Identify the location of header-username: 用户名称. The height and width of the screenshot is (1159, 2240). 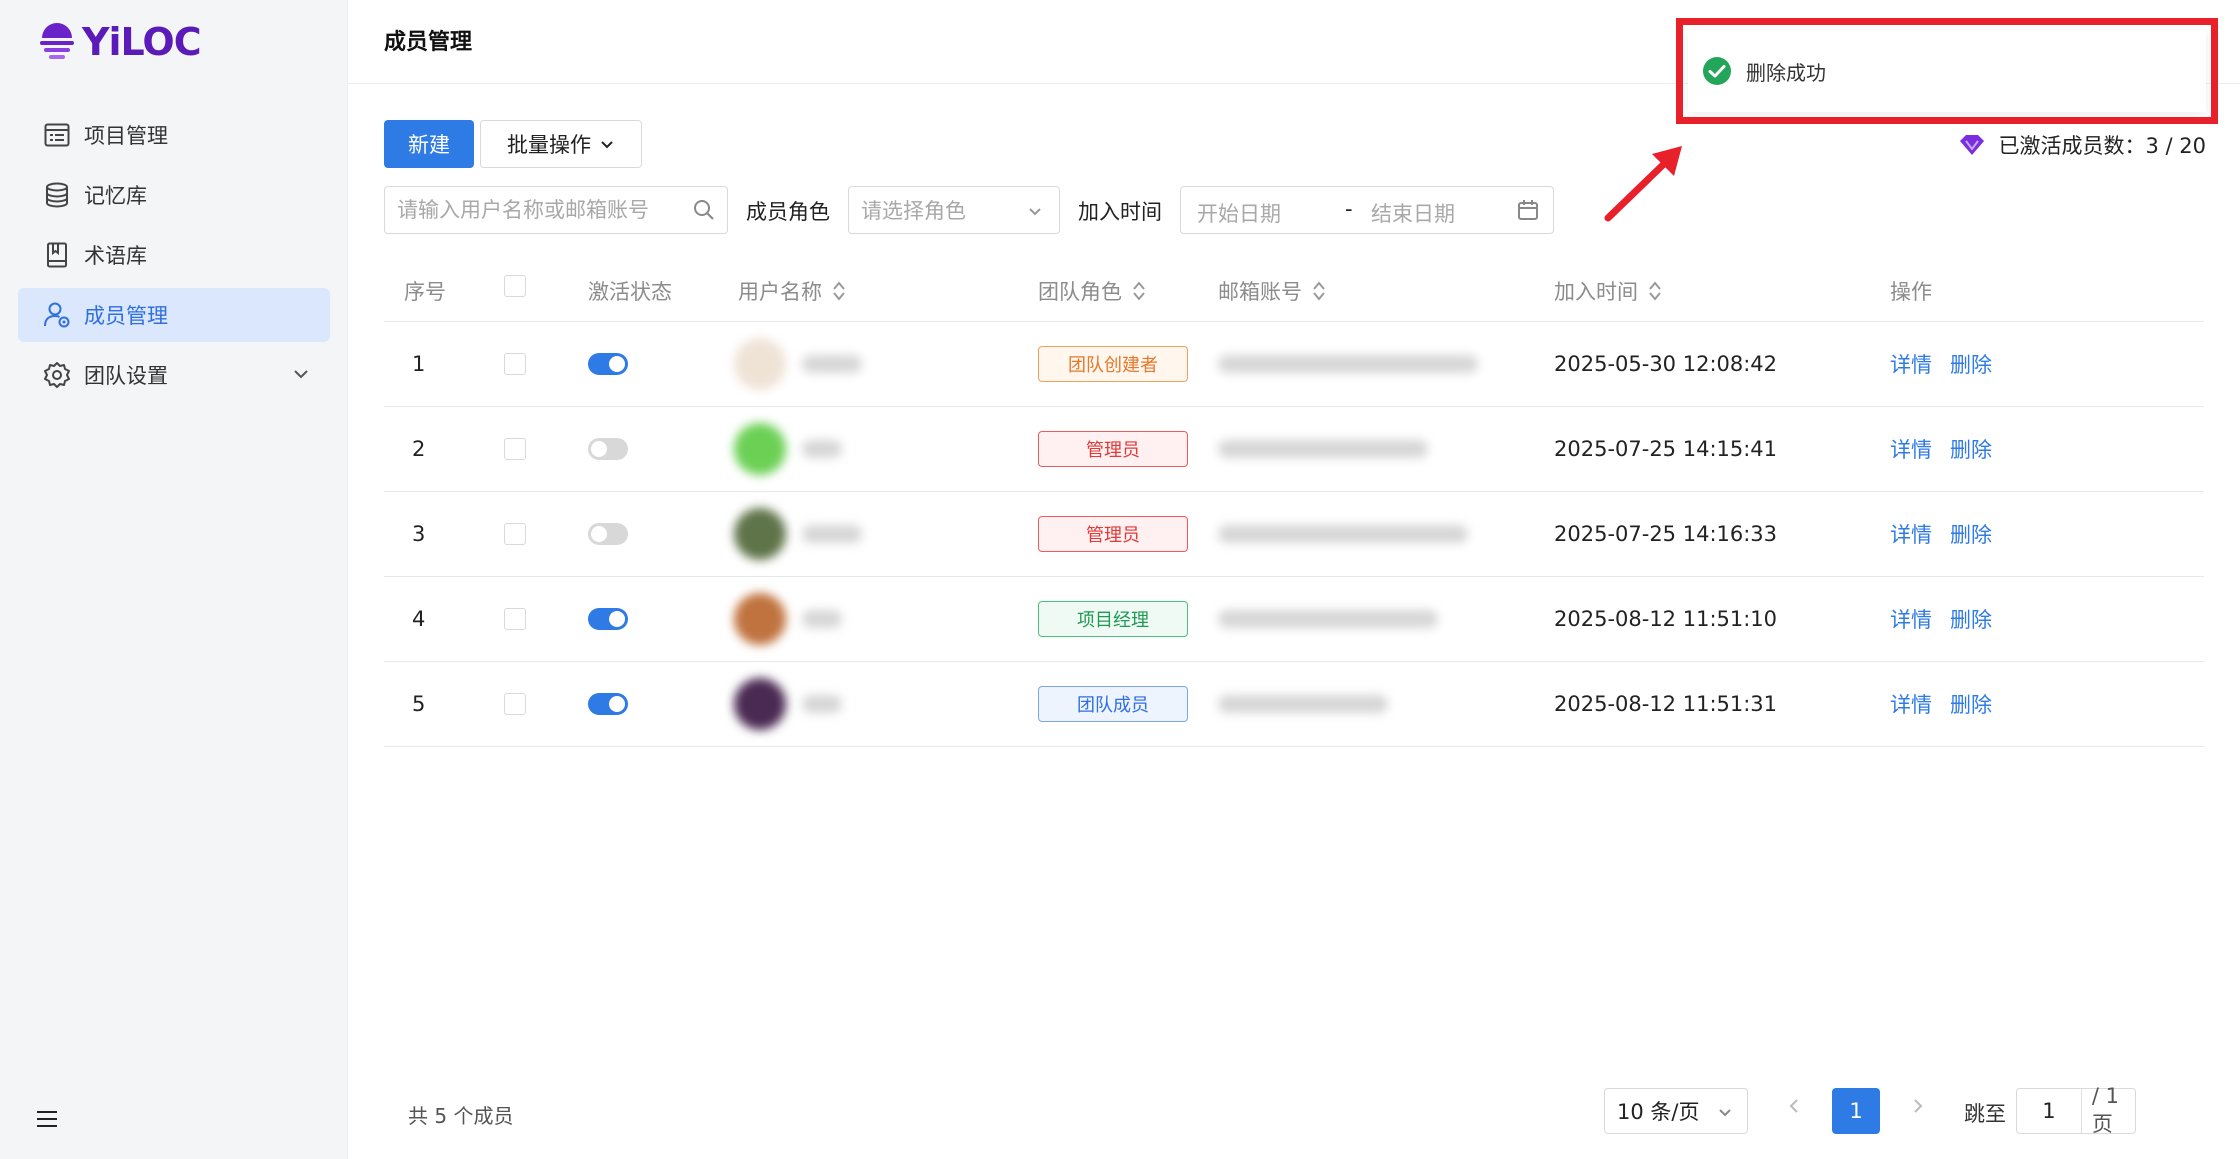
(792, 291).